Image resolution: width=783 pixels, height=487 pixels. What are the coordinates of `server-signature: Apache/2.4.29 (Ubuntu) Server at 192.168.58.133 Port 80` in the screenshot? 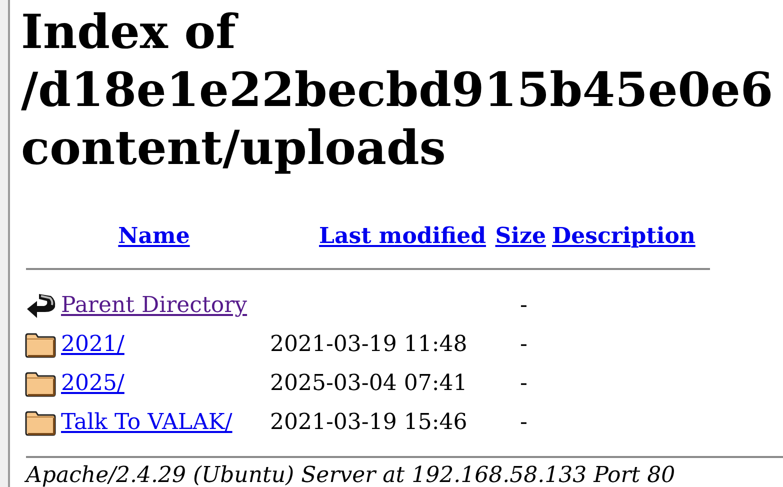 It's located at (351, 475).